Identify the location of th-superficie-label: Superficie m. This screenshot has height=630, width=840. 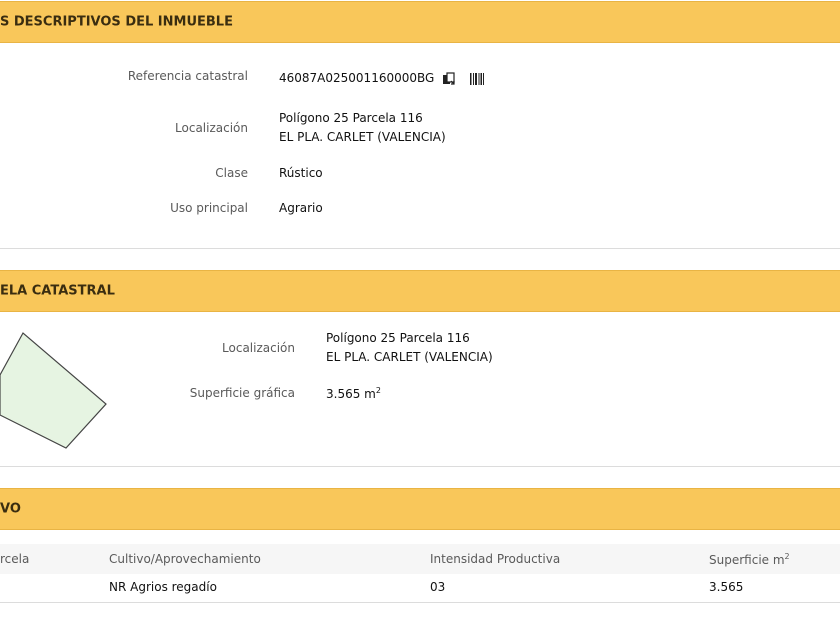
(747, 560).